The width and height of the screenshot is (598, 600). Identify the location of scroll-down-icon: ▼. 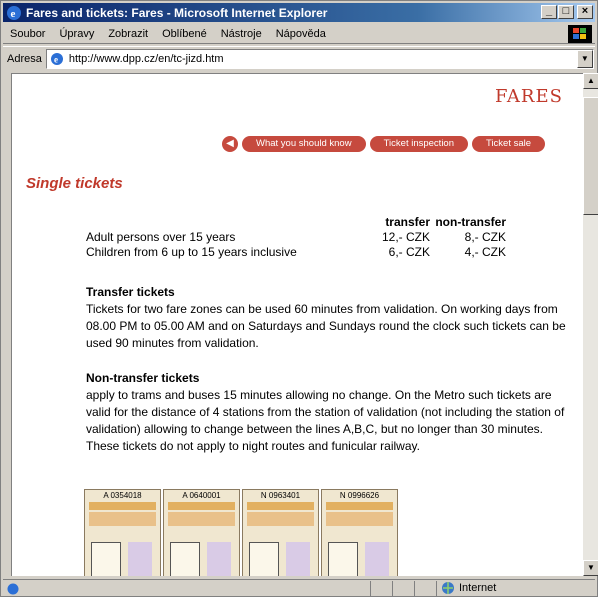
(590, 568).